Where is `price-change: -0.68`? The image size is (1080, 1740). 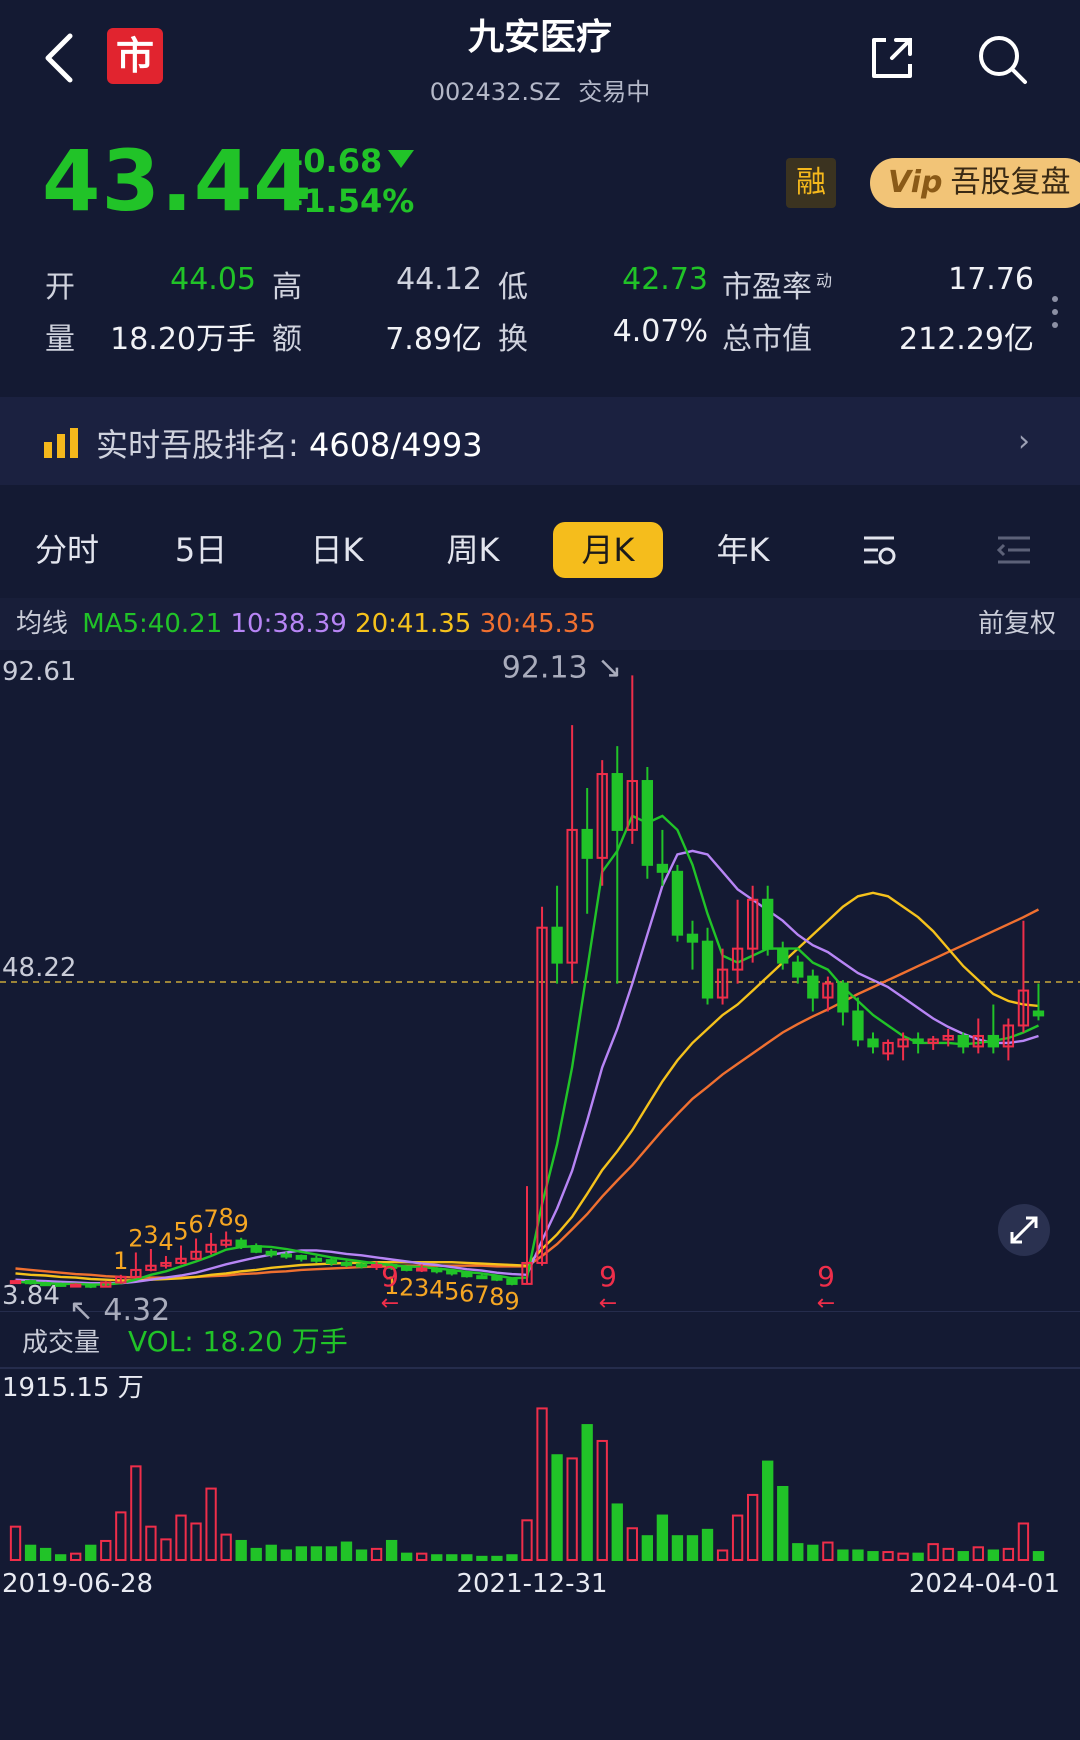
price-change: -0.68 is located at coordinates (336, 161).